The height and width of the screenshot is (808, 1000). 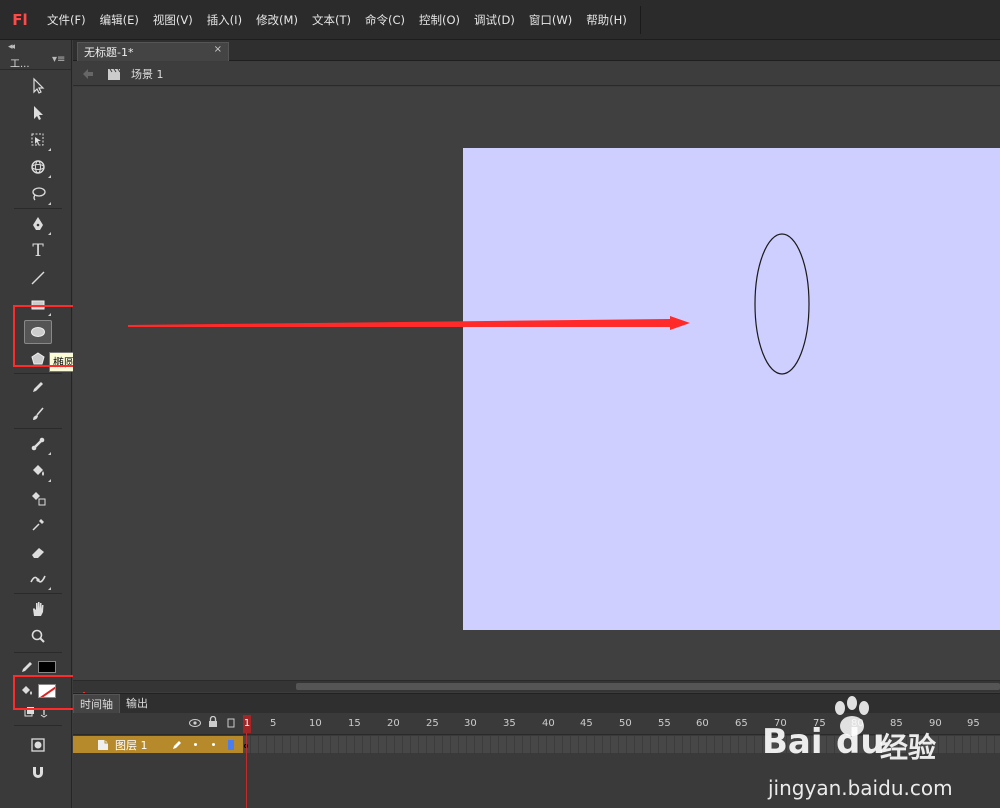 What do you see at coordinates (38, 471) in the screenshot?
I see `paint-bucket-tool-icon` at bounding box center [38, 471].